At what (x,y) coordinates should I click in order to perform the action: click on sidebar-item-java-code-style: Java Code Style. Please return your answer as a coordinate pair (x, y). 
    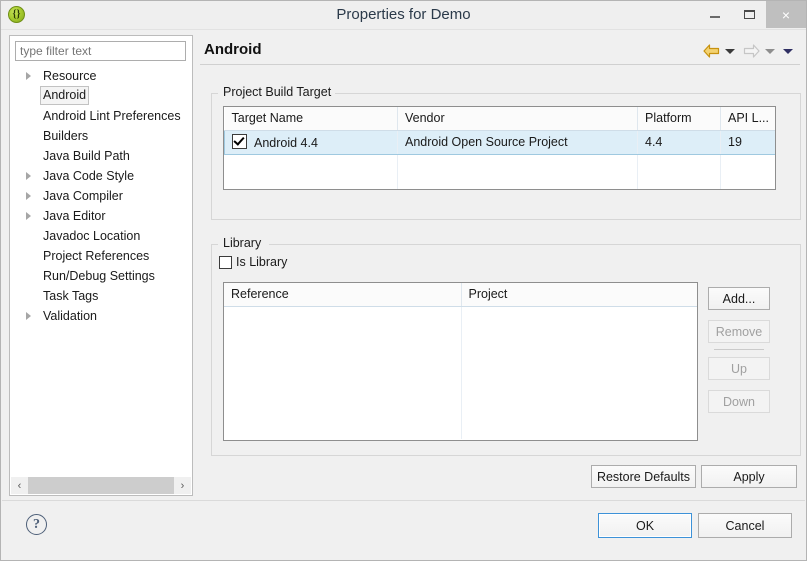
    Looking at the image, I should click on (101, 176).